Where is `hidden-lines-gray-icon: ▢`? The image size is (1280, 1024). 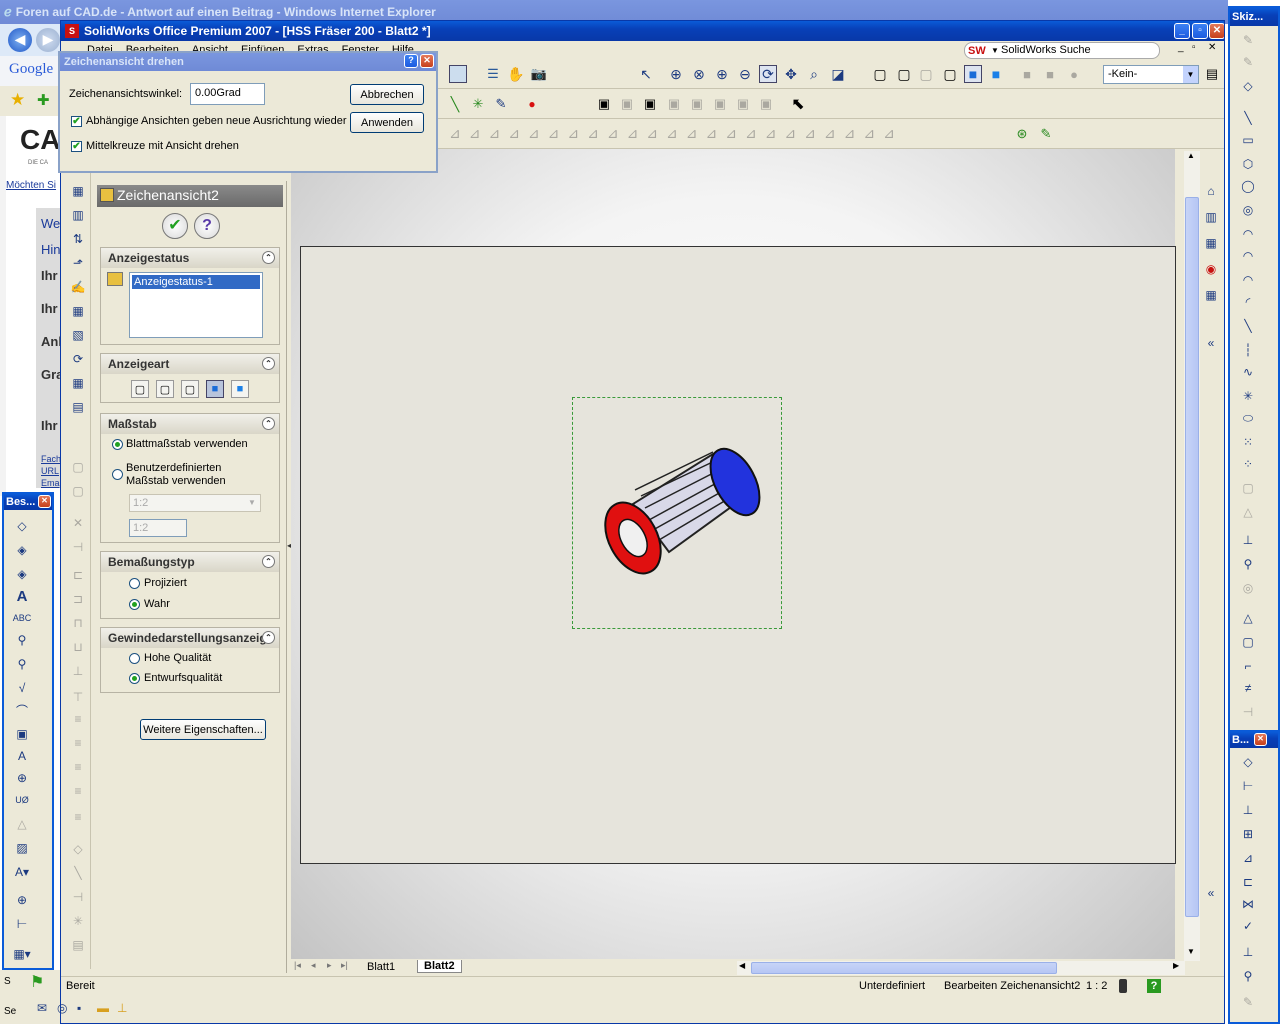 hidden-lines-gray-icon: ▢ is located at coordinates (926, 74).